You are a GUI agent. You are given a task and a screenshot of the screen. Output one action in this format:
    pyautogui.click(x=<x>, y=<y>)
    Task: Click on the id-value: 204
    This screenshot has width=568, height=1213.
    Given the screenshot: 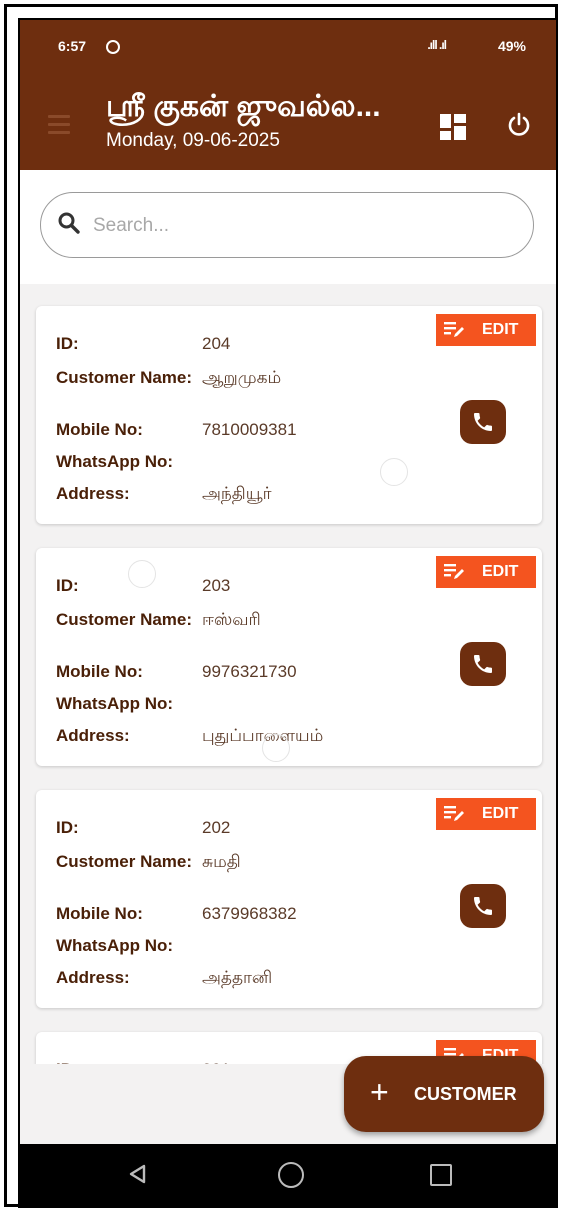 What is the action you would take?
    pyautogui.click(x=216, y=343)
    